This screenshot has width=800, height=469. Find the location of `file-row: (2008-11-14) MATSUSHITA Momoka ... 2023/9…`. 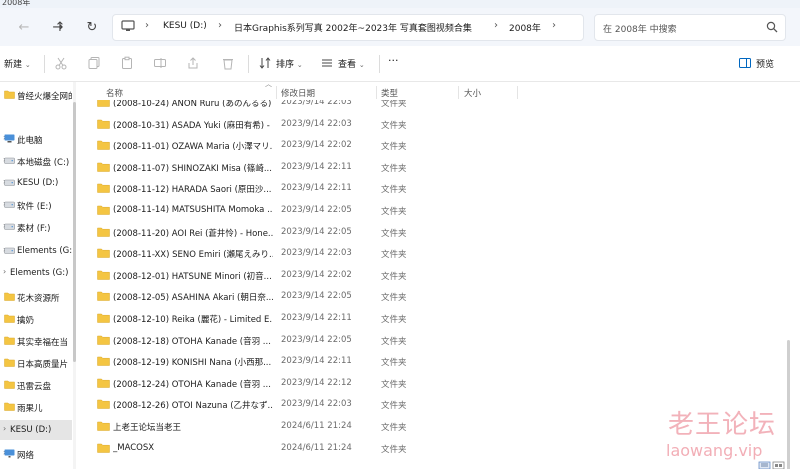

file-row: (2008-11-14) MATSUSHITA Momoka ... 2023/9… is located at coordinates (430, 211).